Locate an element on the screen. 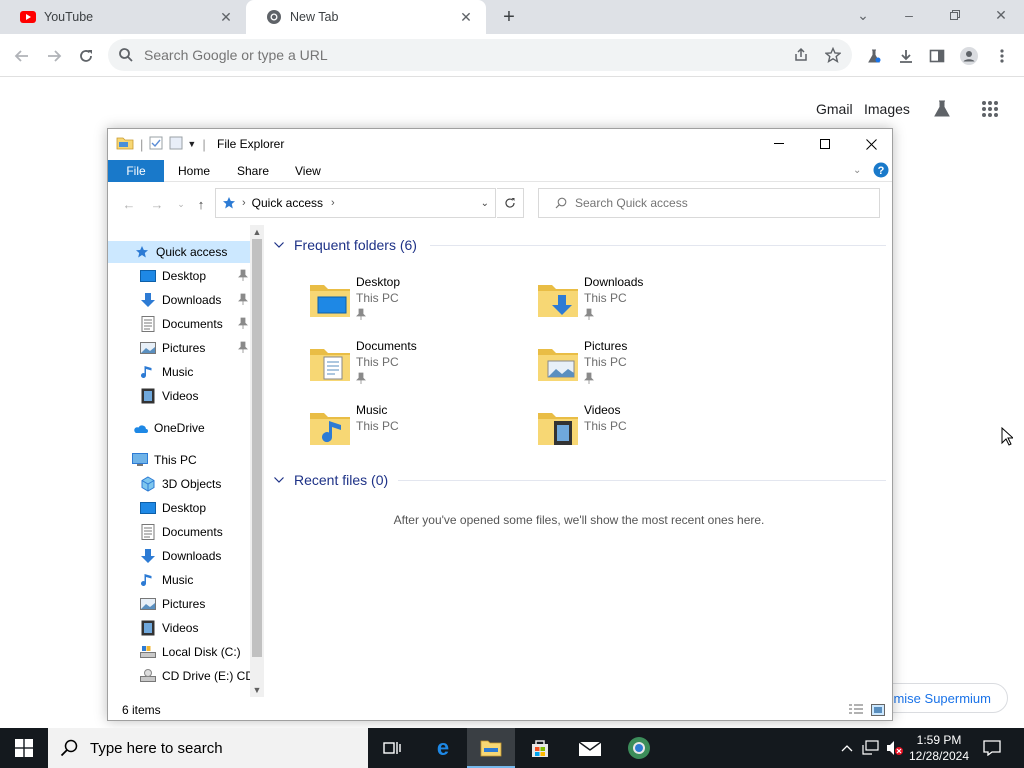  nav-item-pictures: Pictures is located at coordinates (179, 348).